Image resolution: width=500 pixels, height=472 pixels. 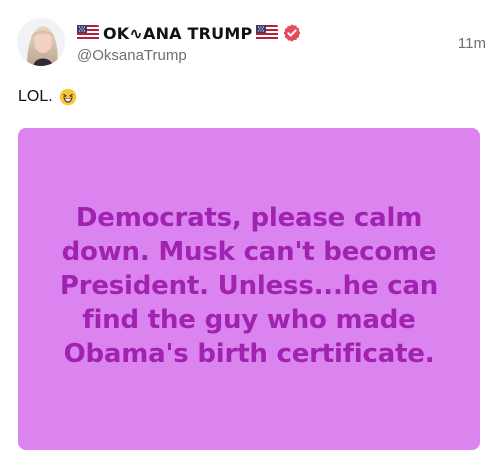 What do you see at coordinates (68, 97) in the screenshot?
I see `grinning-squinting-face-icon` at bounding box center [68, 97].